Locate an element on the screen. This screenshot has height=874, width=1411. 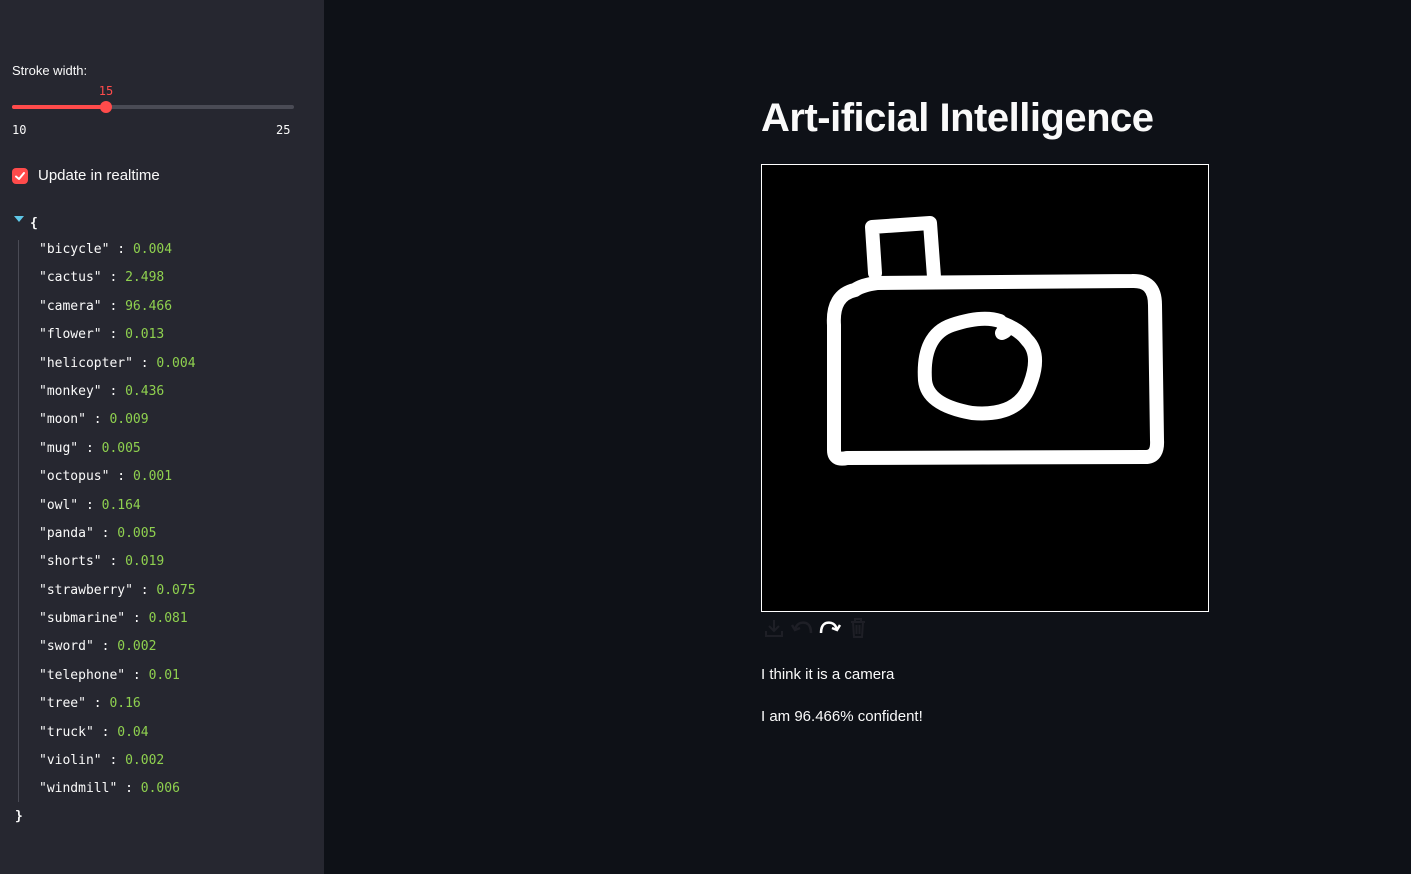
undo-icon is located at coordinates (802, 628).